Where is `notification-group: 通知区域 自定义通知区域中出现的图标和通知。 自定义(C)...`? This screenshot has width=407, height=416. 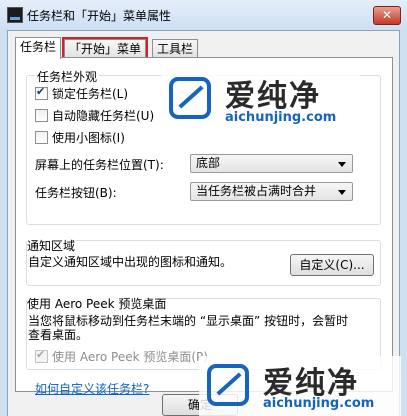
notification-group: 通知区域 自定义通知区域中出现的图标和通知。 自定义(C)... is located at coordinates (203, 261).